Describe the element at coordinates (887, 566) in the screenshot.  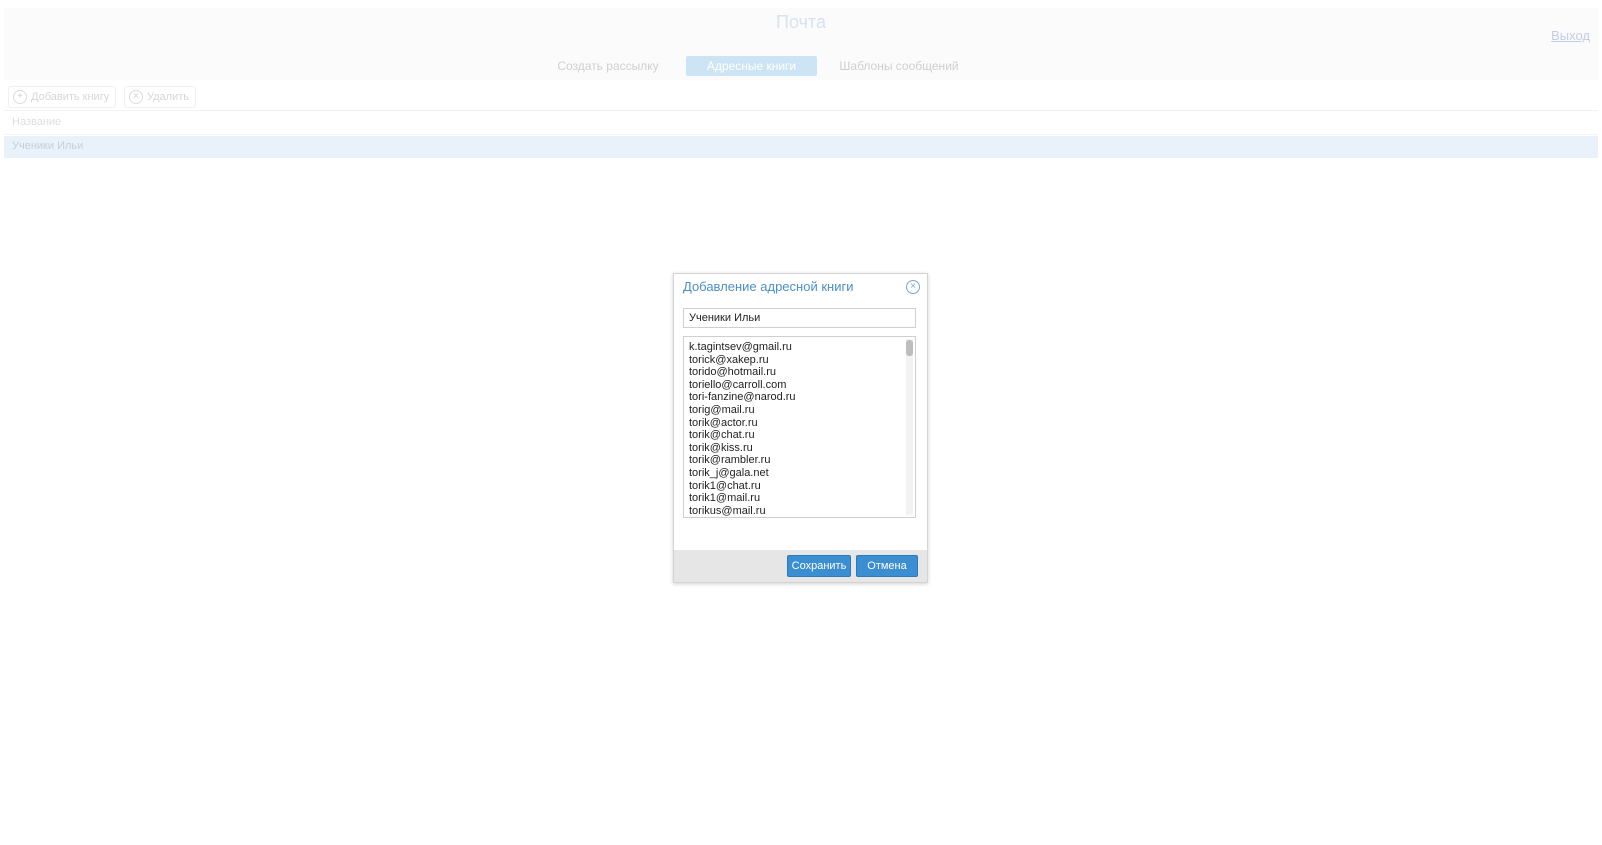
I see `cancel-button: Отмена` at that location.